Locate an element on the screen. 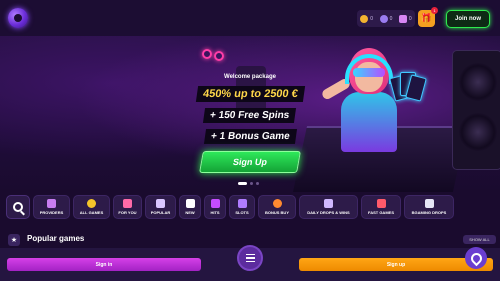  promo-bonus-line: 450% up to 2500 € is located at coordinates (250, 94).